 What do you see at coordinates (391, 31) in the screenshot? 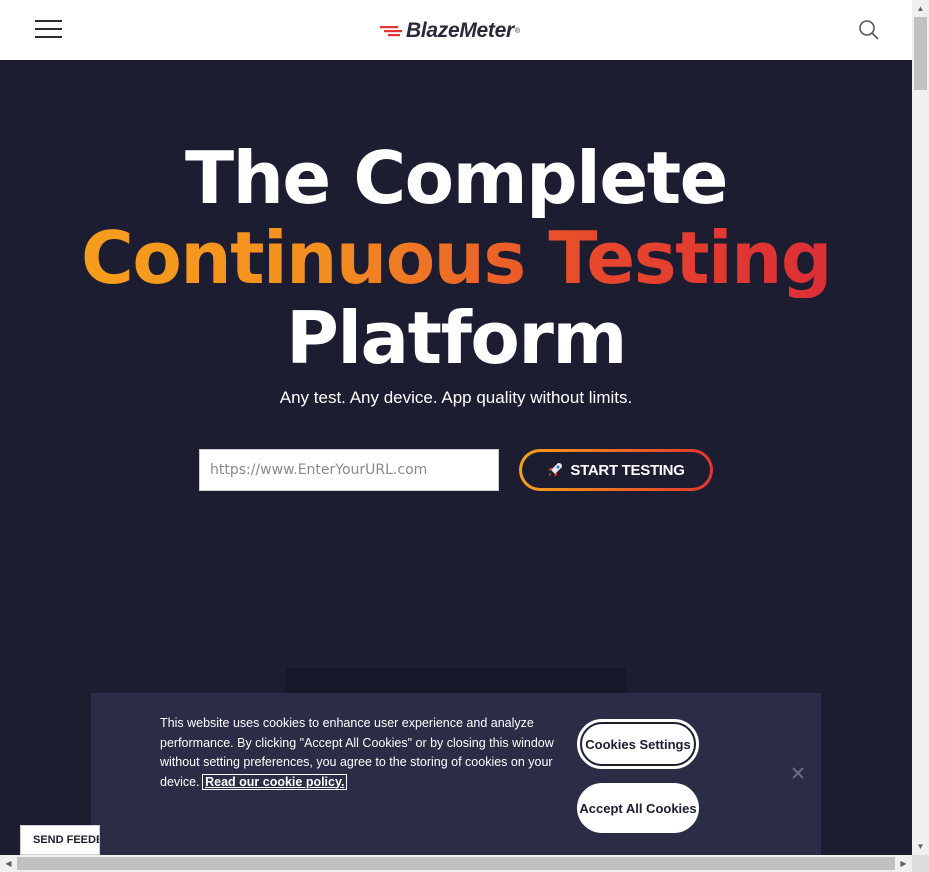
I see `logo-flame-icon` at bounding box center [391, 31].